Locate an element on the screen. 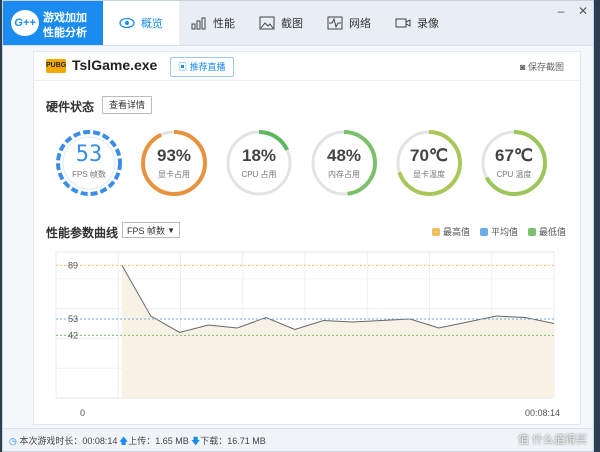 The image size is (600, 452). desktop-edge-right is located at coordinates (597, 226).